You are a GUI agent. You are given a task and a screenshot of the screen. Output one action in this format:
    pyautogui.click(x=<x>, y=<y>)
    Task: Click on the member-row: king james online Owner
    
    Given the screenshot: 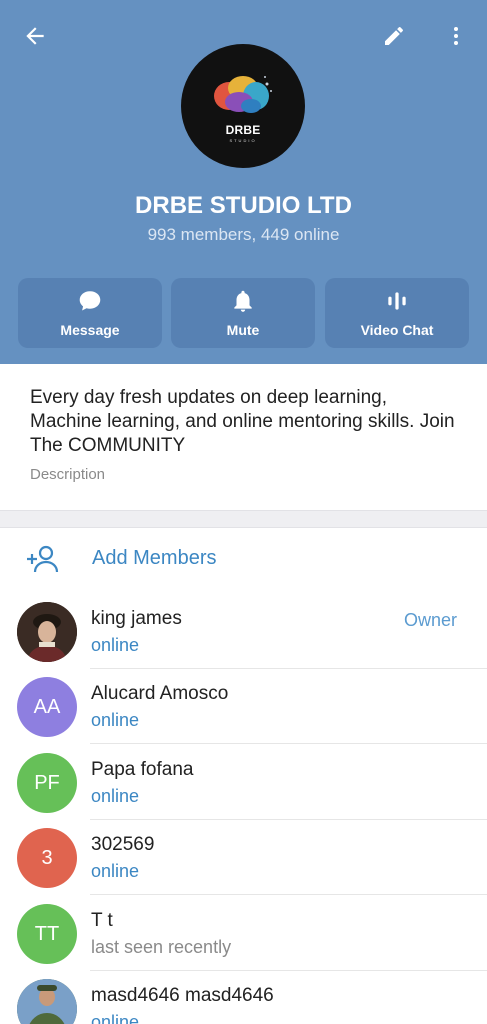 What is the action you would take?
    pyautogui.click(x=243, y=631)
    